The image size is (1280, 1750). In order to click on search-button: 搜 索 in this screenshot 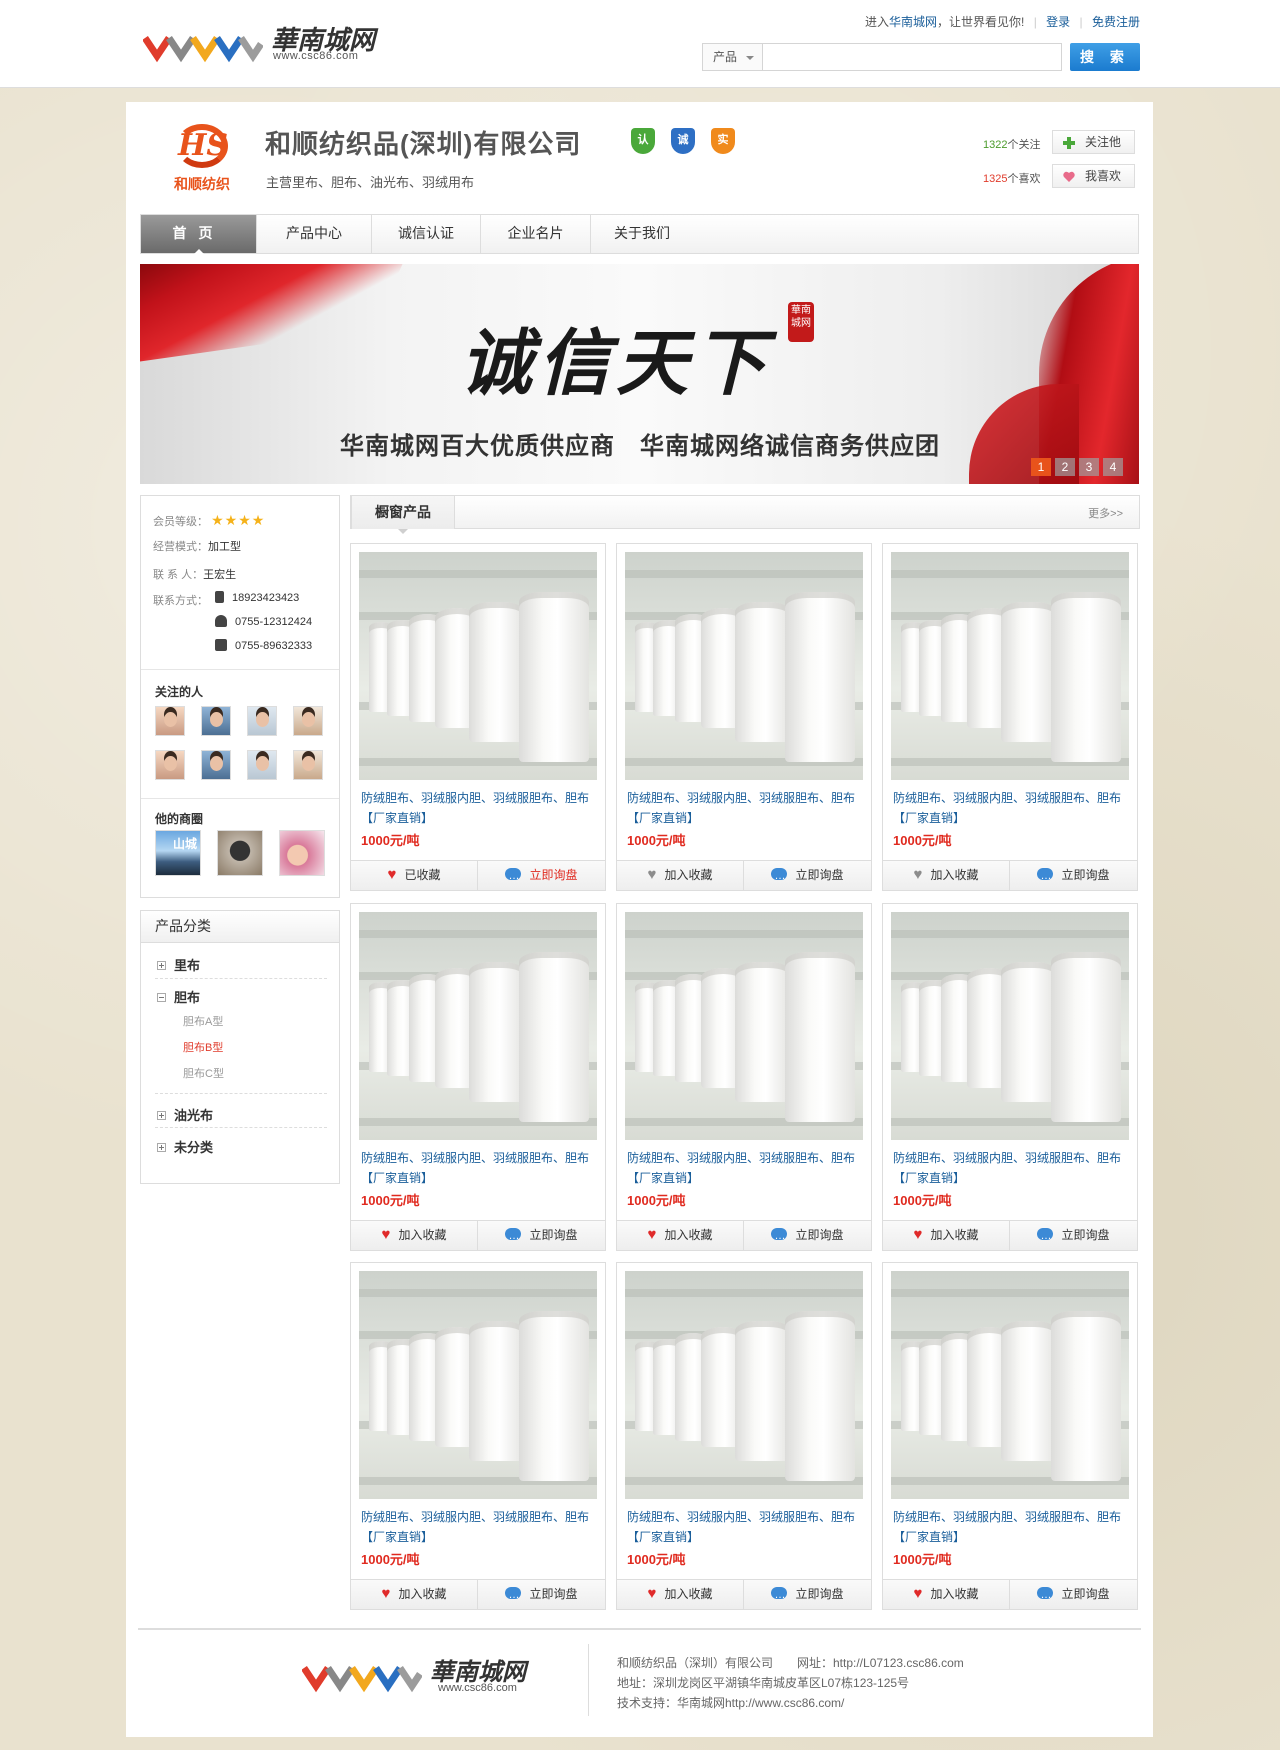, I will do `click(1105, 57)`.